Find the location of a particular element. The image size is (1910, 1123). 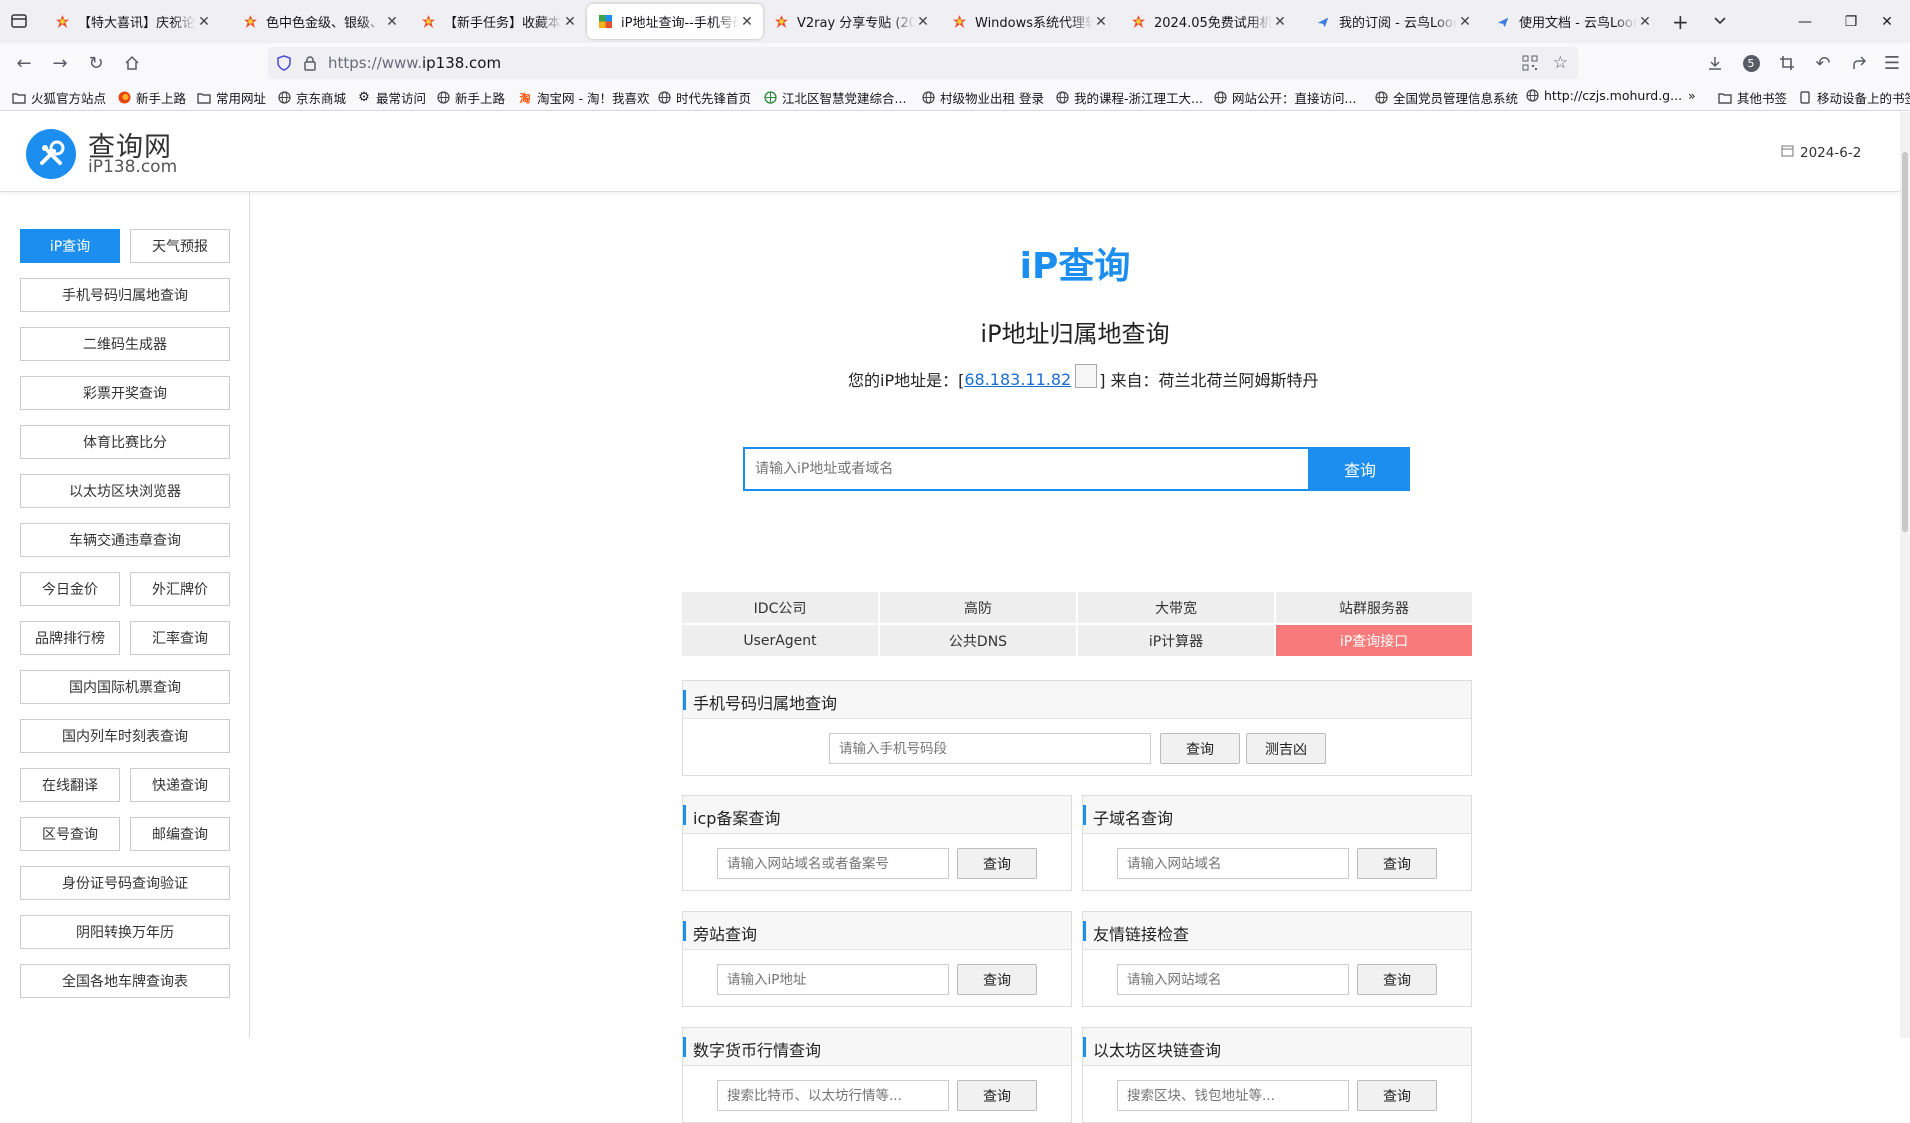

browser-tab: iP地址查询--手机号码 ✕ is located at coordinates (675, 21).